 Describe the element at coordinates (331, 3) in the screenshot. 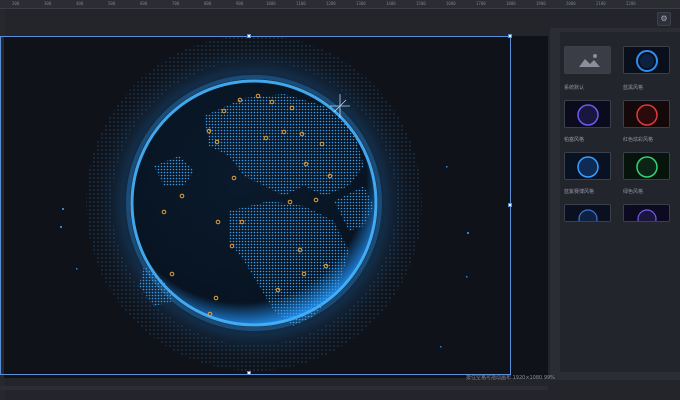

I see `ruler-tick: 1200` at that location.